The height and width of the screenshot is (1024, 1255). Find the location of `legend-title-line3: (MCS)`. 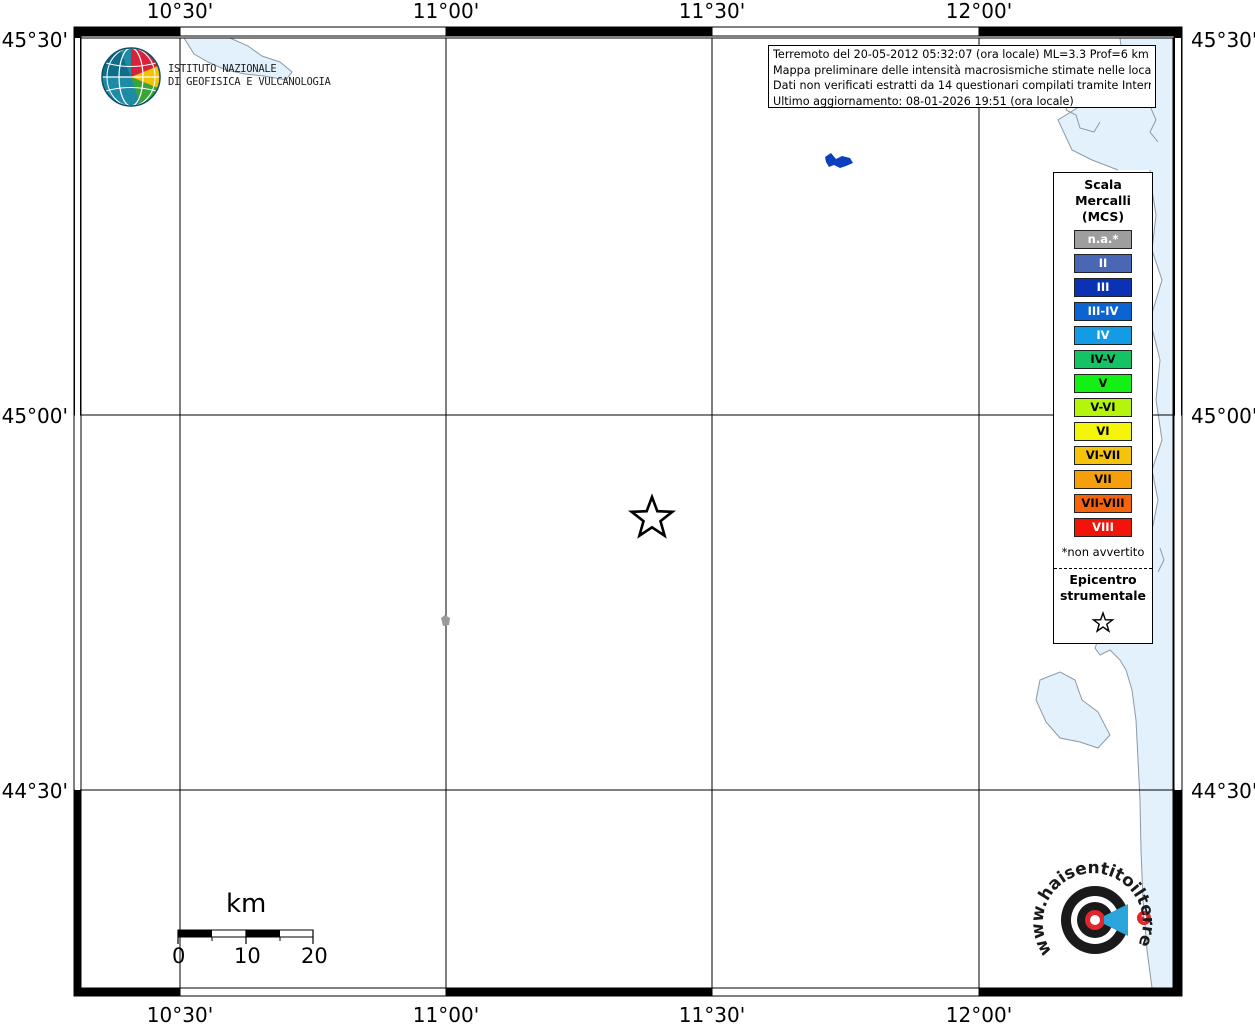

legend-title-line3: (MCS) is located at coordinates (1103, 216).